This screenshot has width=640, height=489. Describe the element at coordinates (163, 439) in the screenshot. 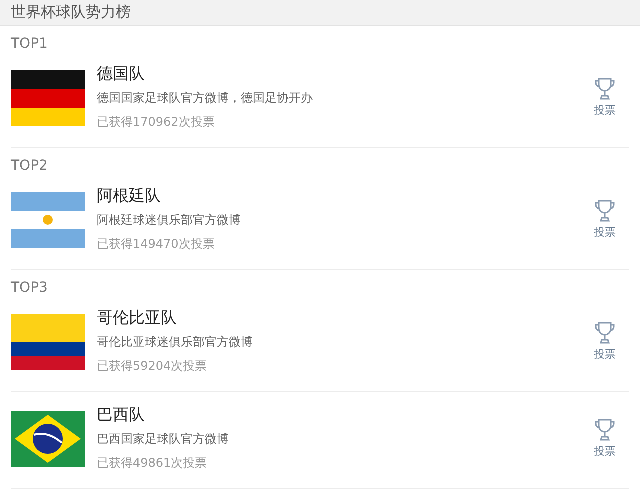

I see `team-description: 巴西国家足球队官方微博` at that location.